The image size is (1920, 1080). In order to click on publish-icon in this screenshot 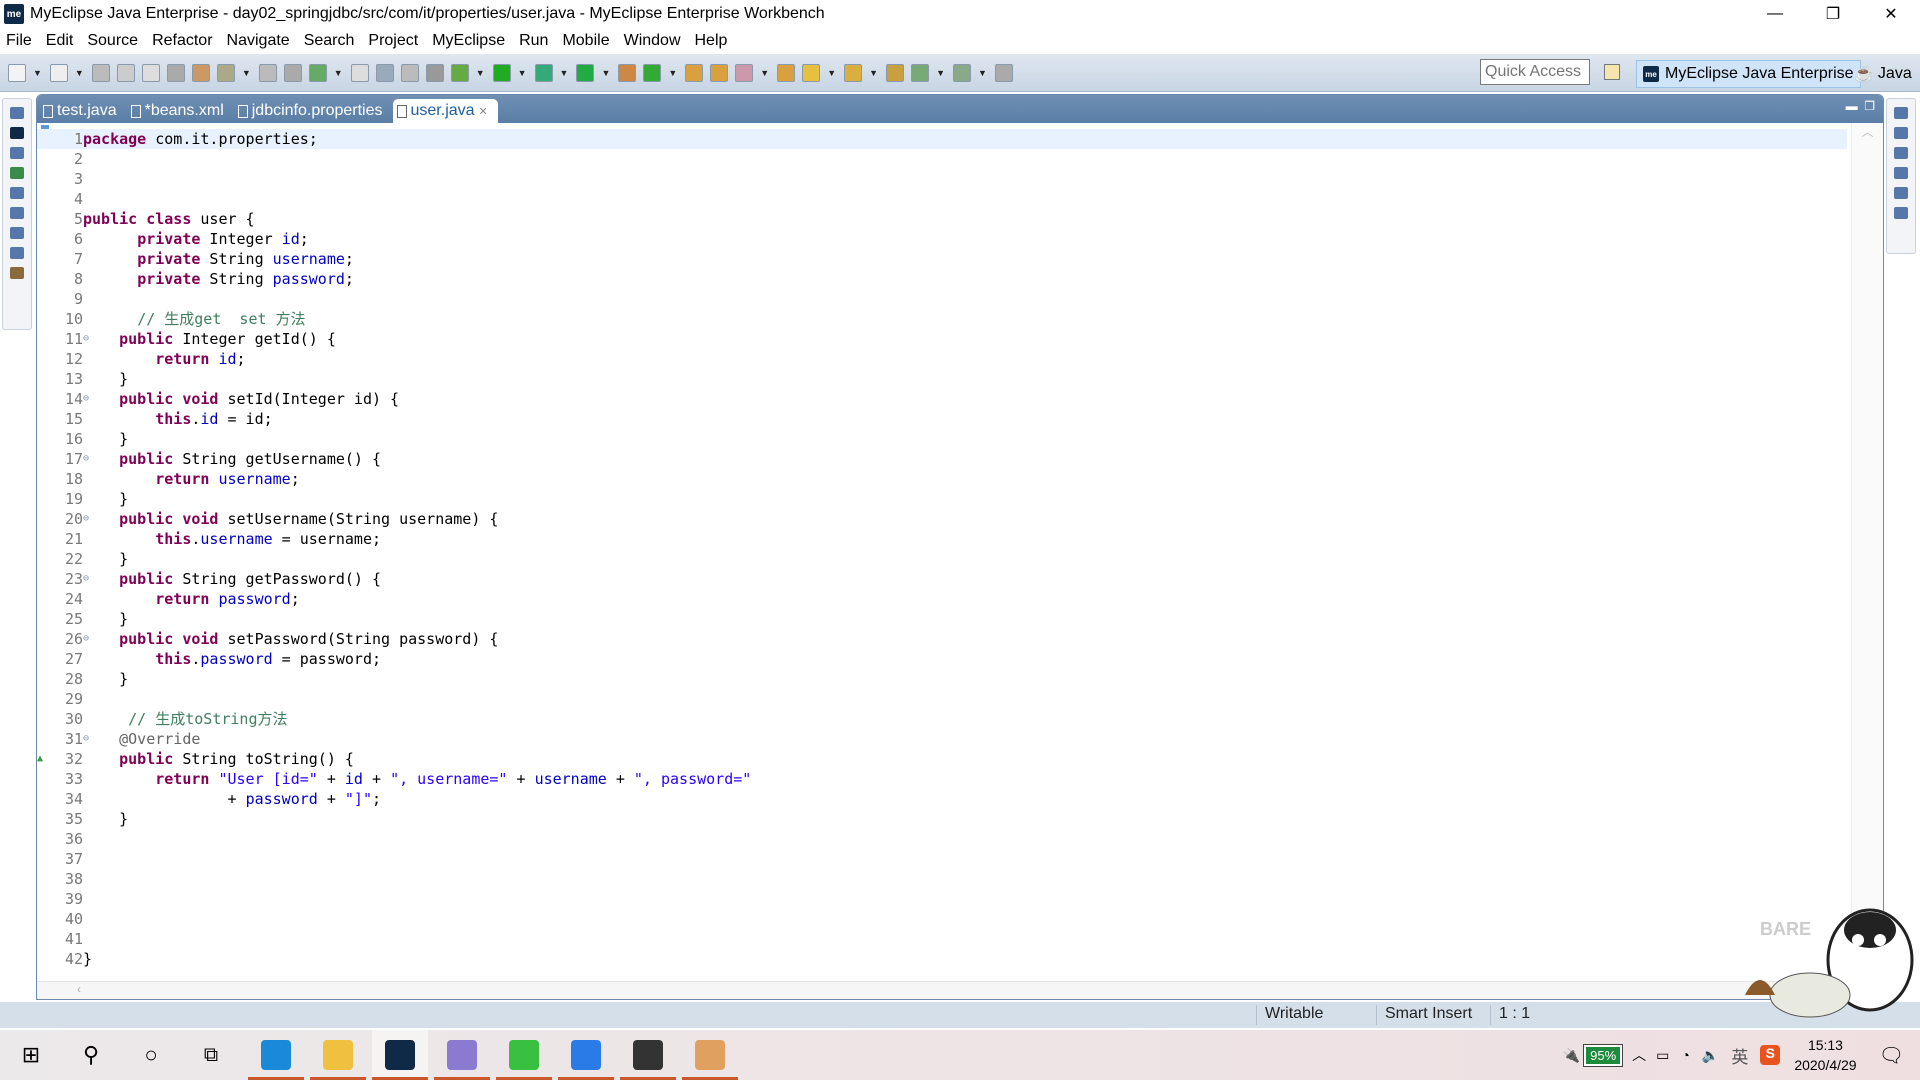, I will do `click(409, 72)`.